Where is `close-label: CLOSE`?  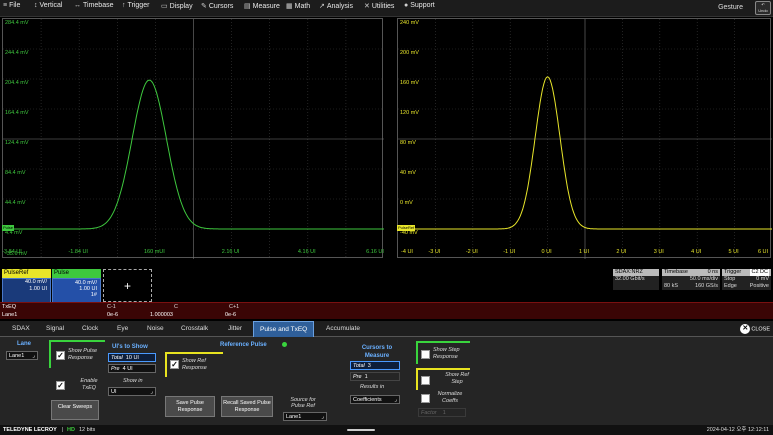 close-label: CLOSE is located at coordinates (760, 329).